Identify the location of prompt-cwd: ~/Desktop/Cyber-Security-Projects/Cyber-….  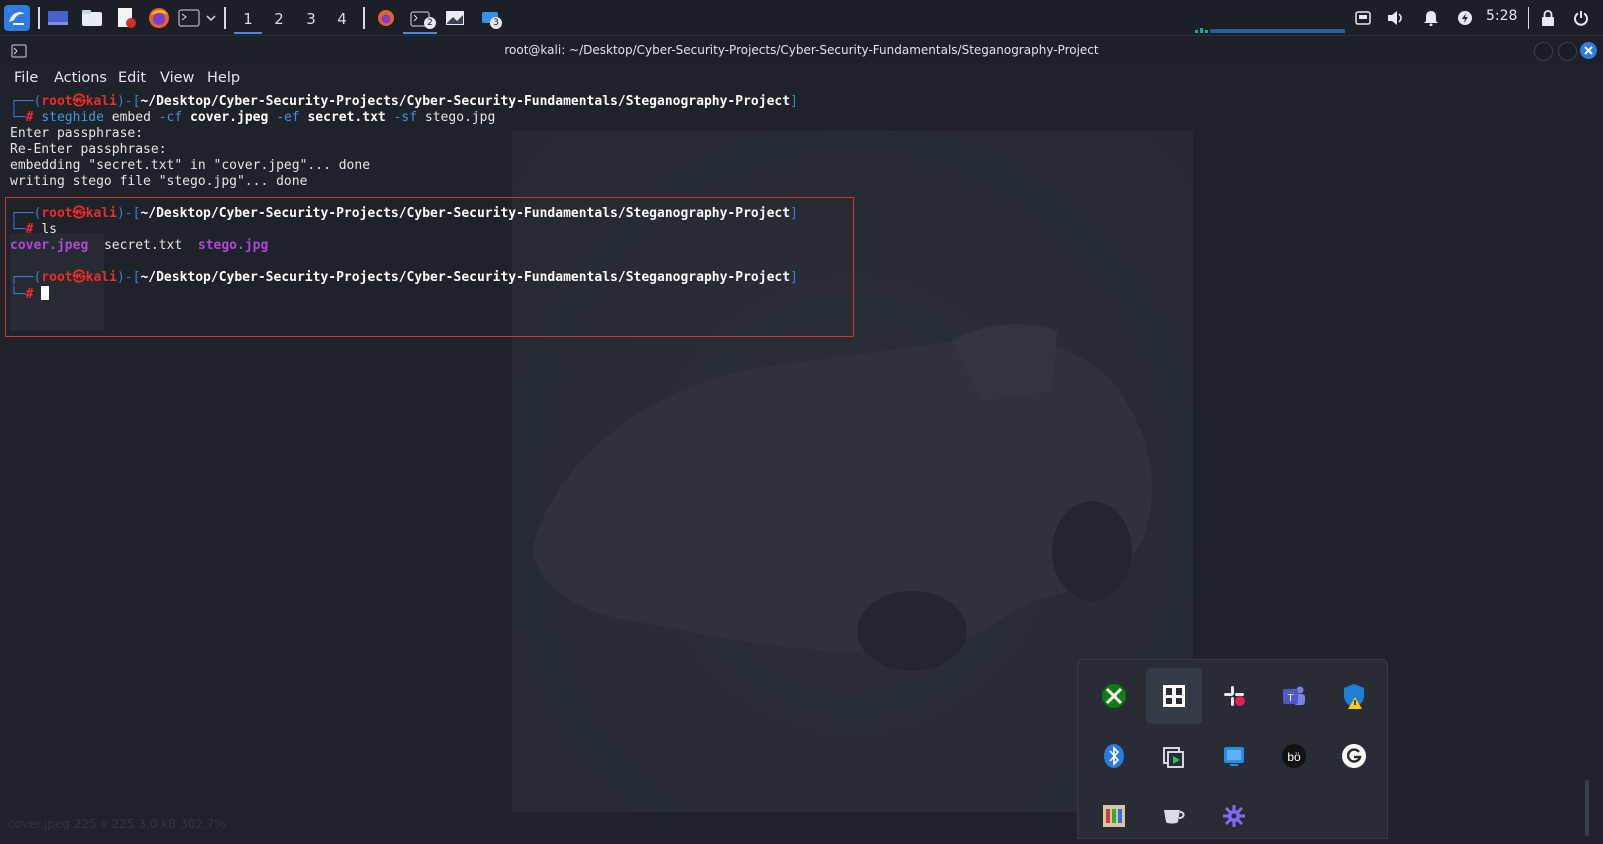
(465, 101).